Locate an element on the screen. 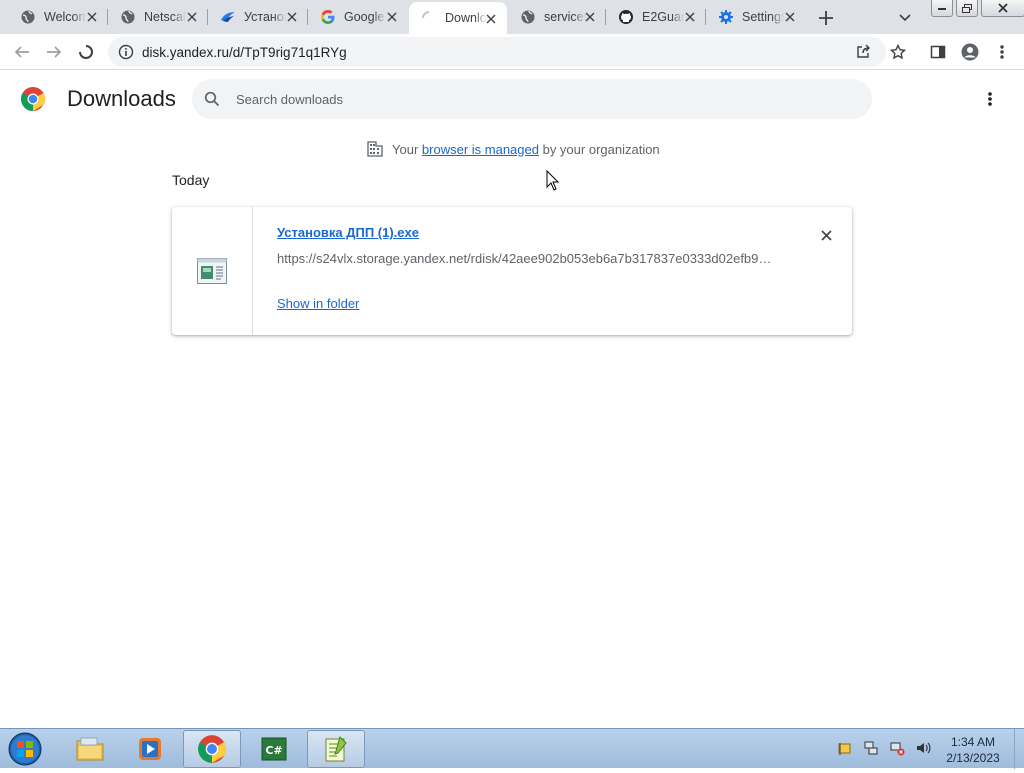 This screenshot has height=773, width=1024. start-button is located at coordinates (25, 749).